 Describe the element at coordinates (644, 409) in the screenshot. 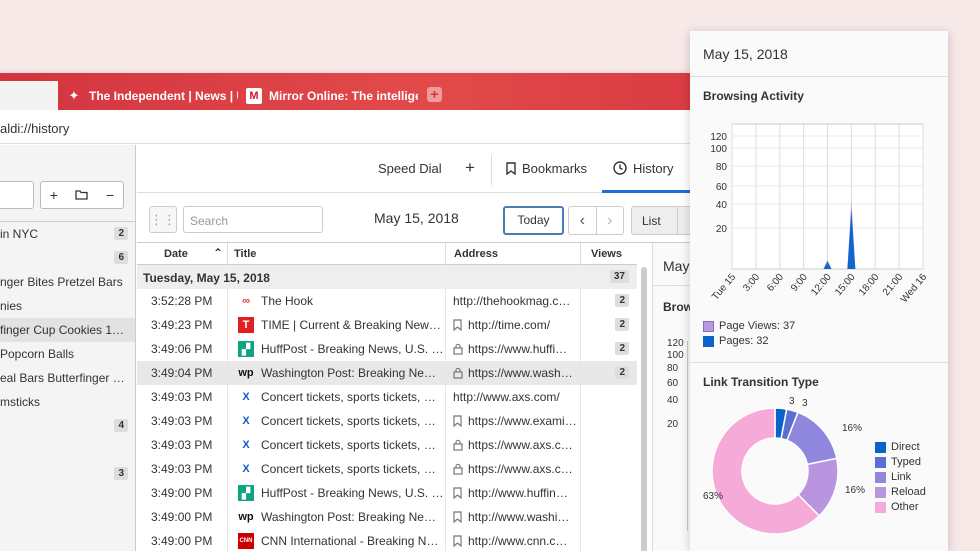

I see `scrollbar` at that location.